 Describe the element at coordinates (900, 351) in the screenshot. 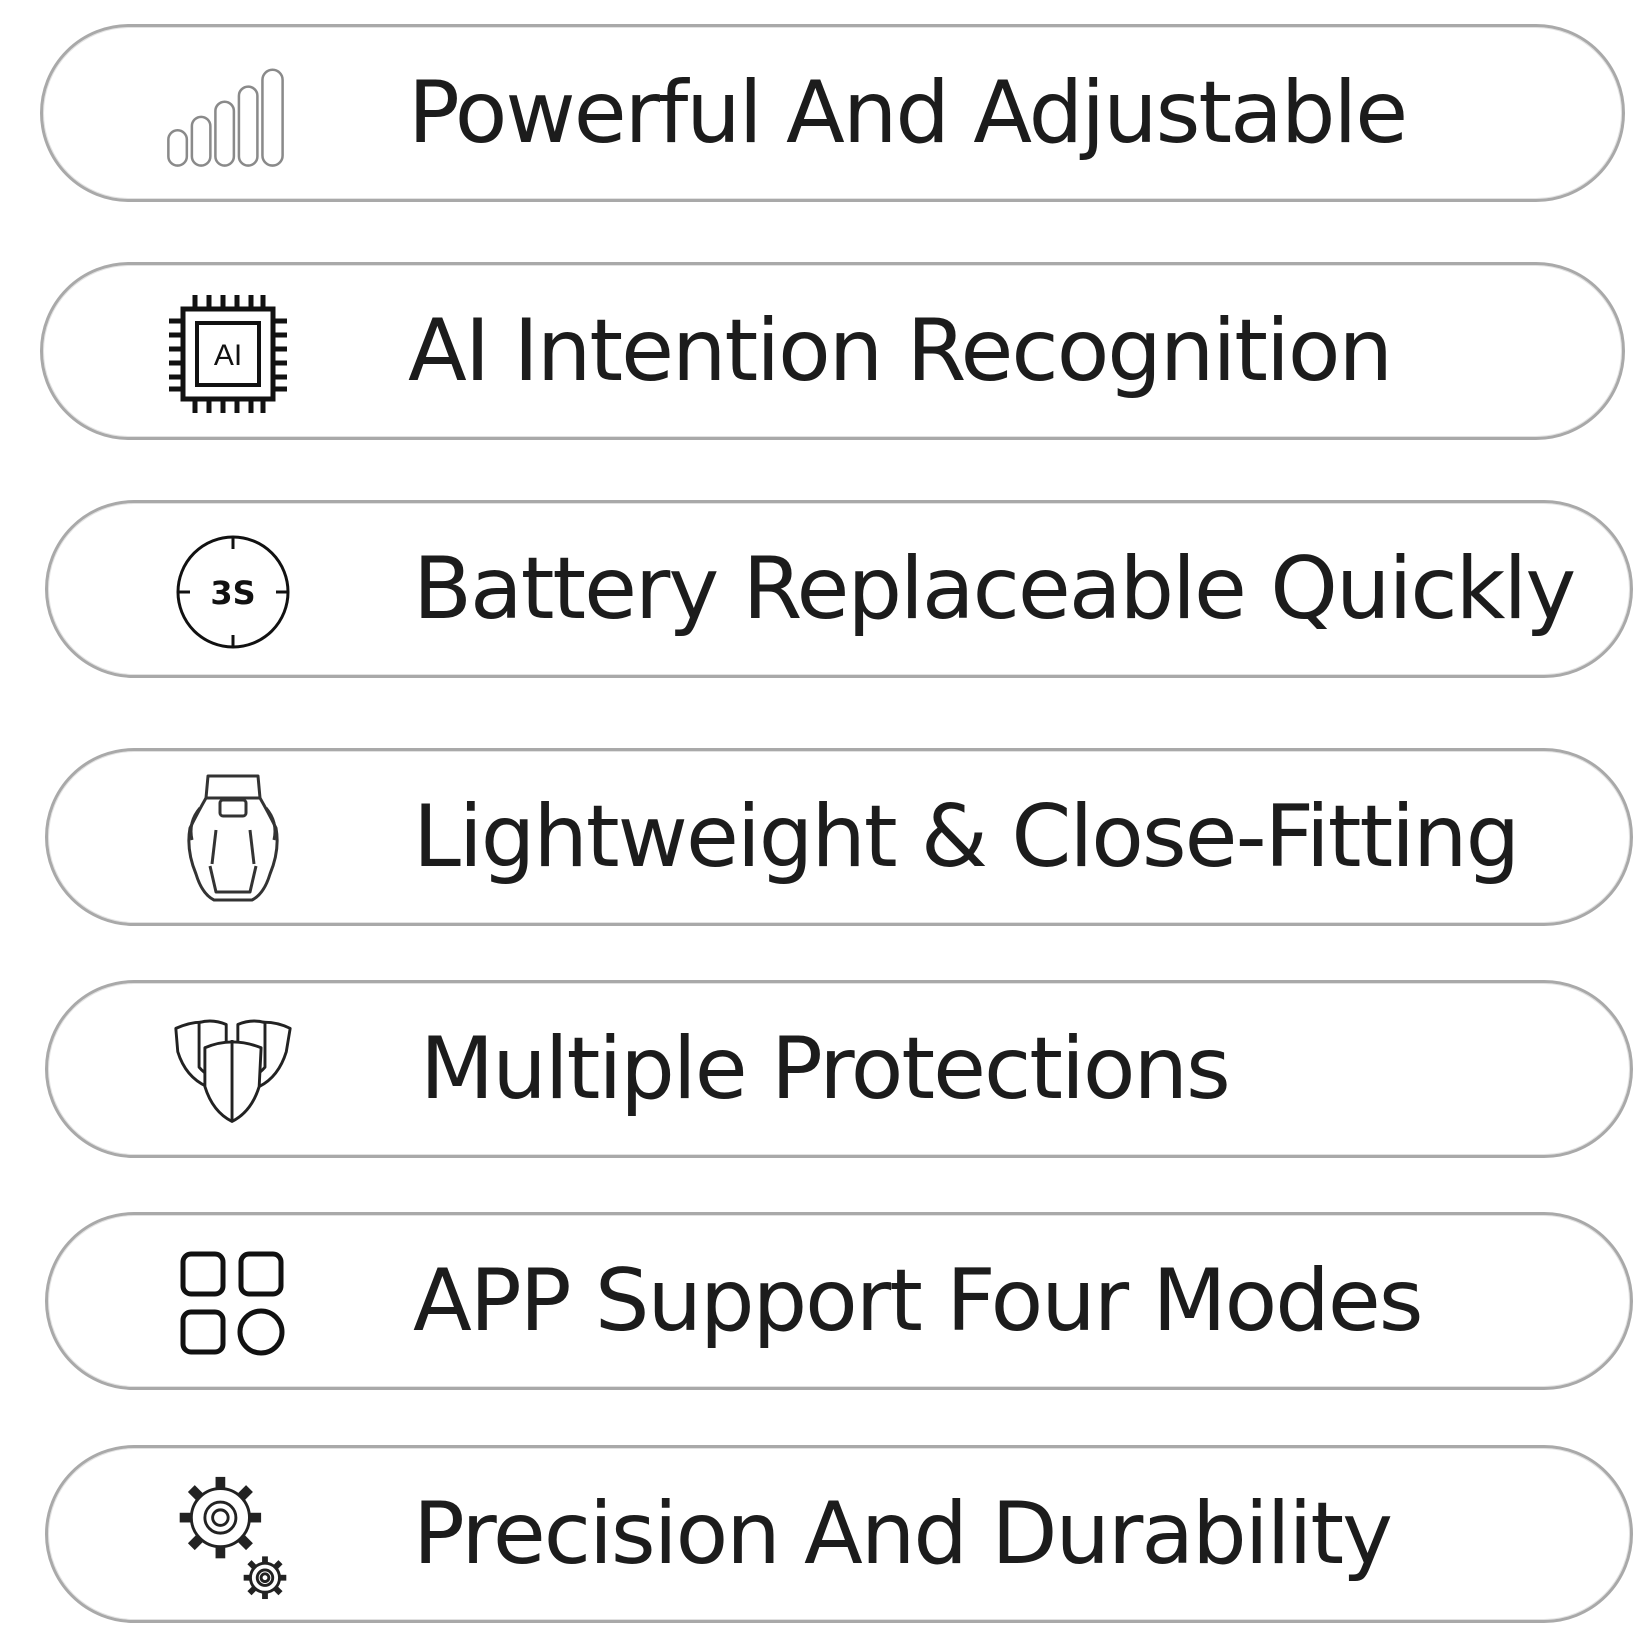

I see `feature-label: AI Intention Recognition` at that location.